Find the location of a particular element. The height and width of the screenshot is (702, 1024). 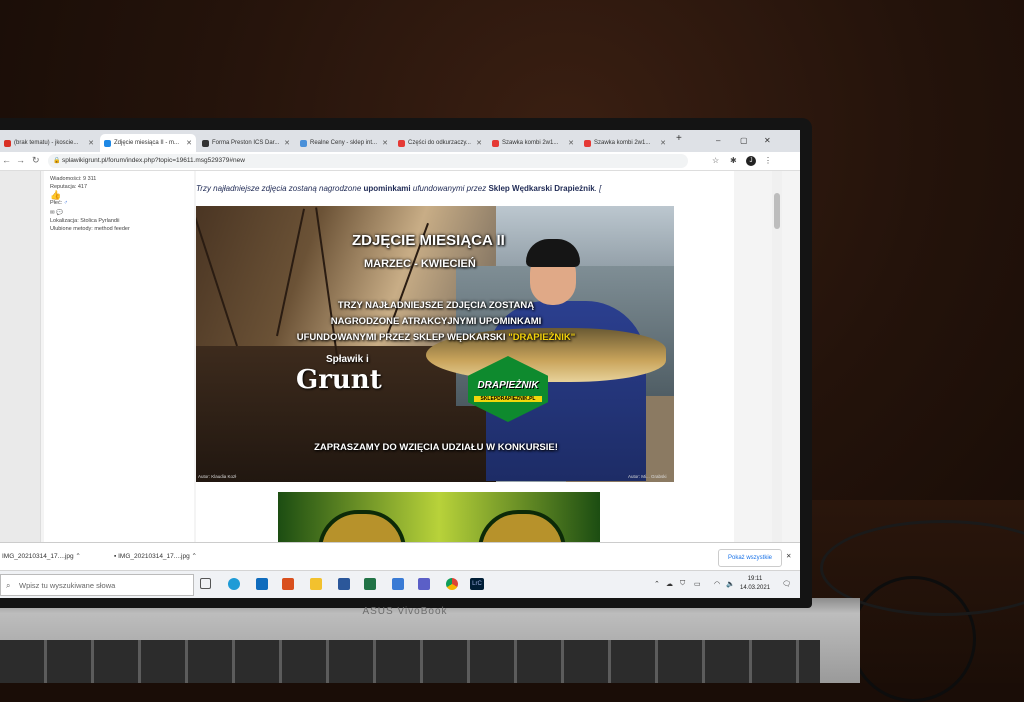

drapieznik-logo: DRAPIEŻNIK SKLEPDRAPIEZNIK.PL is located at coordinates (508, 389).